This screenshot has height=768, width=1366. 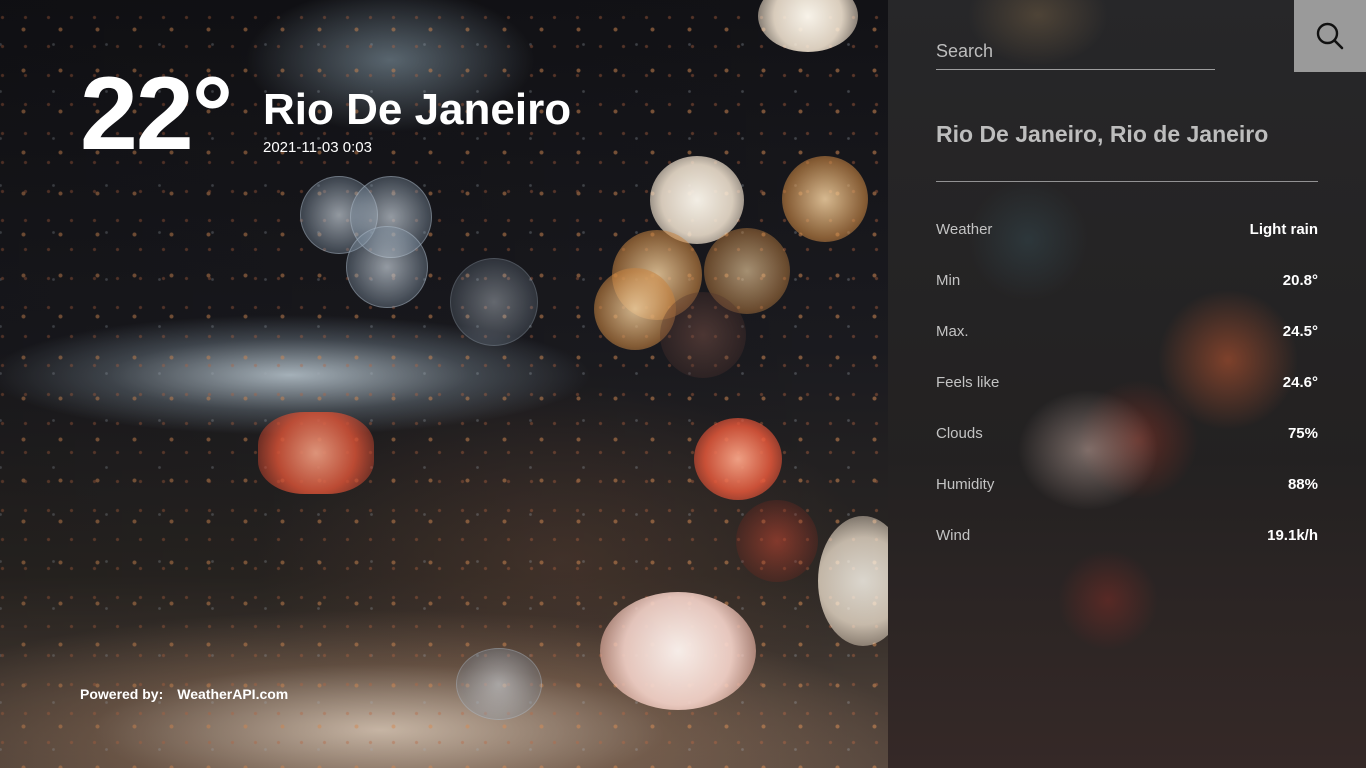 What do you see at coordinates (1127, 280) in the screenshot?
I see `detail-row-min: Min 20.8°` at bounding box center [1127, 280].